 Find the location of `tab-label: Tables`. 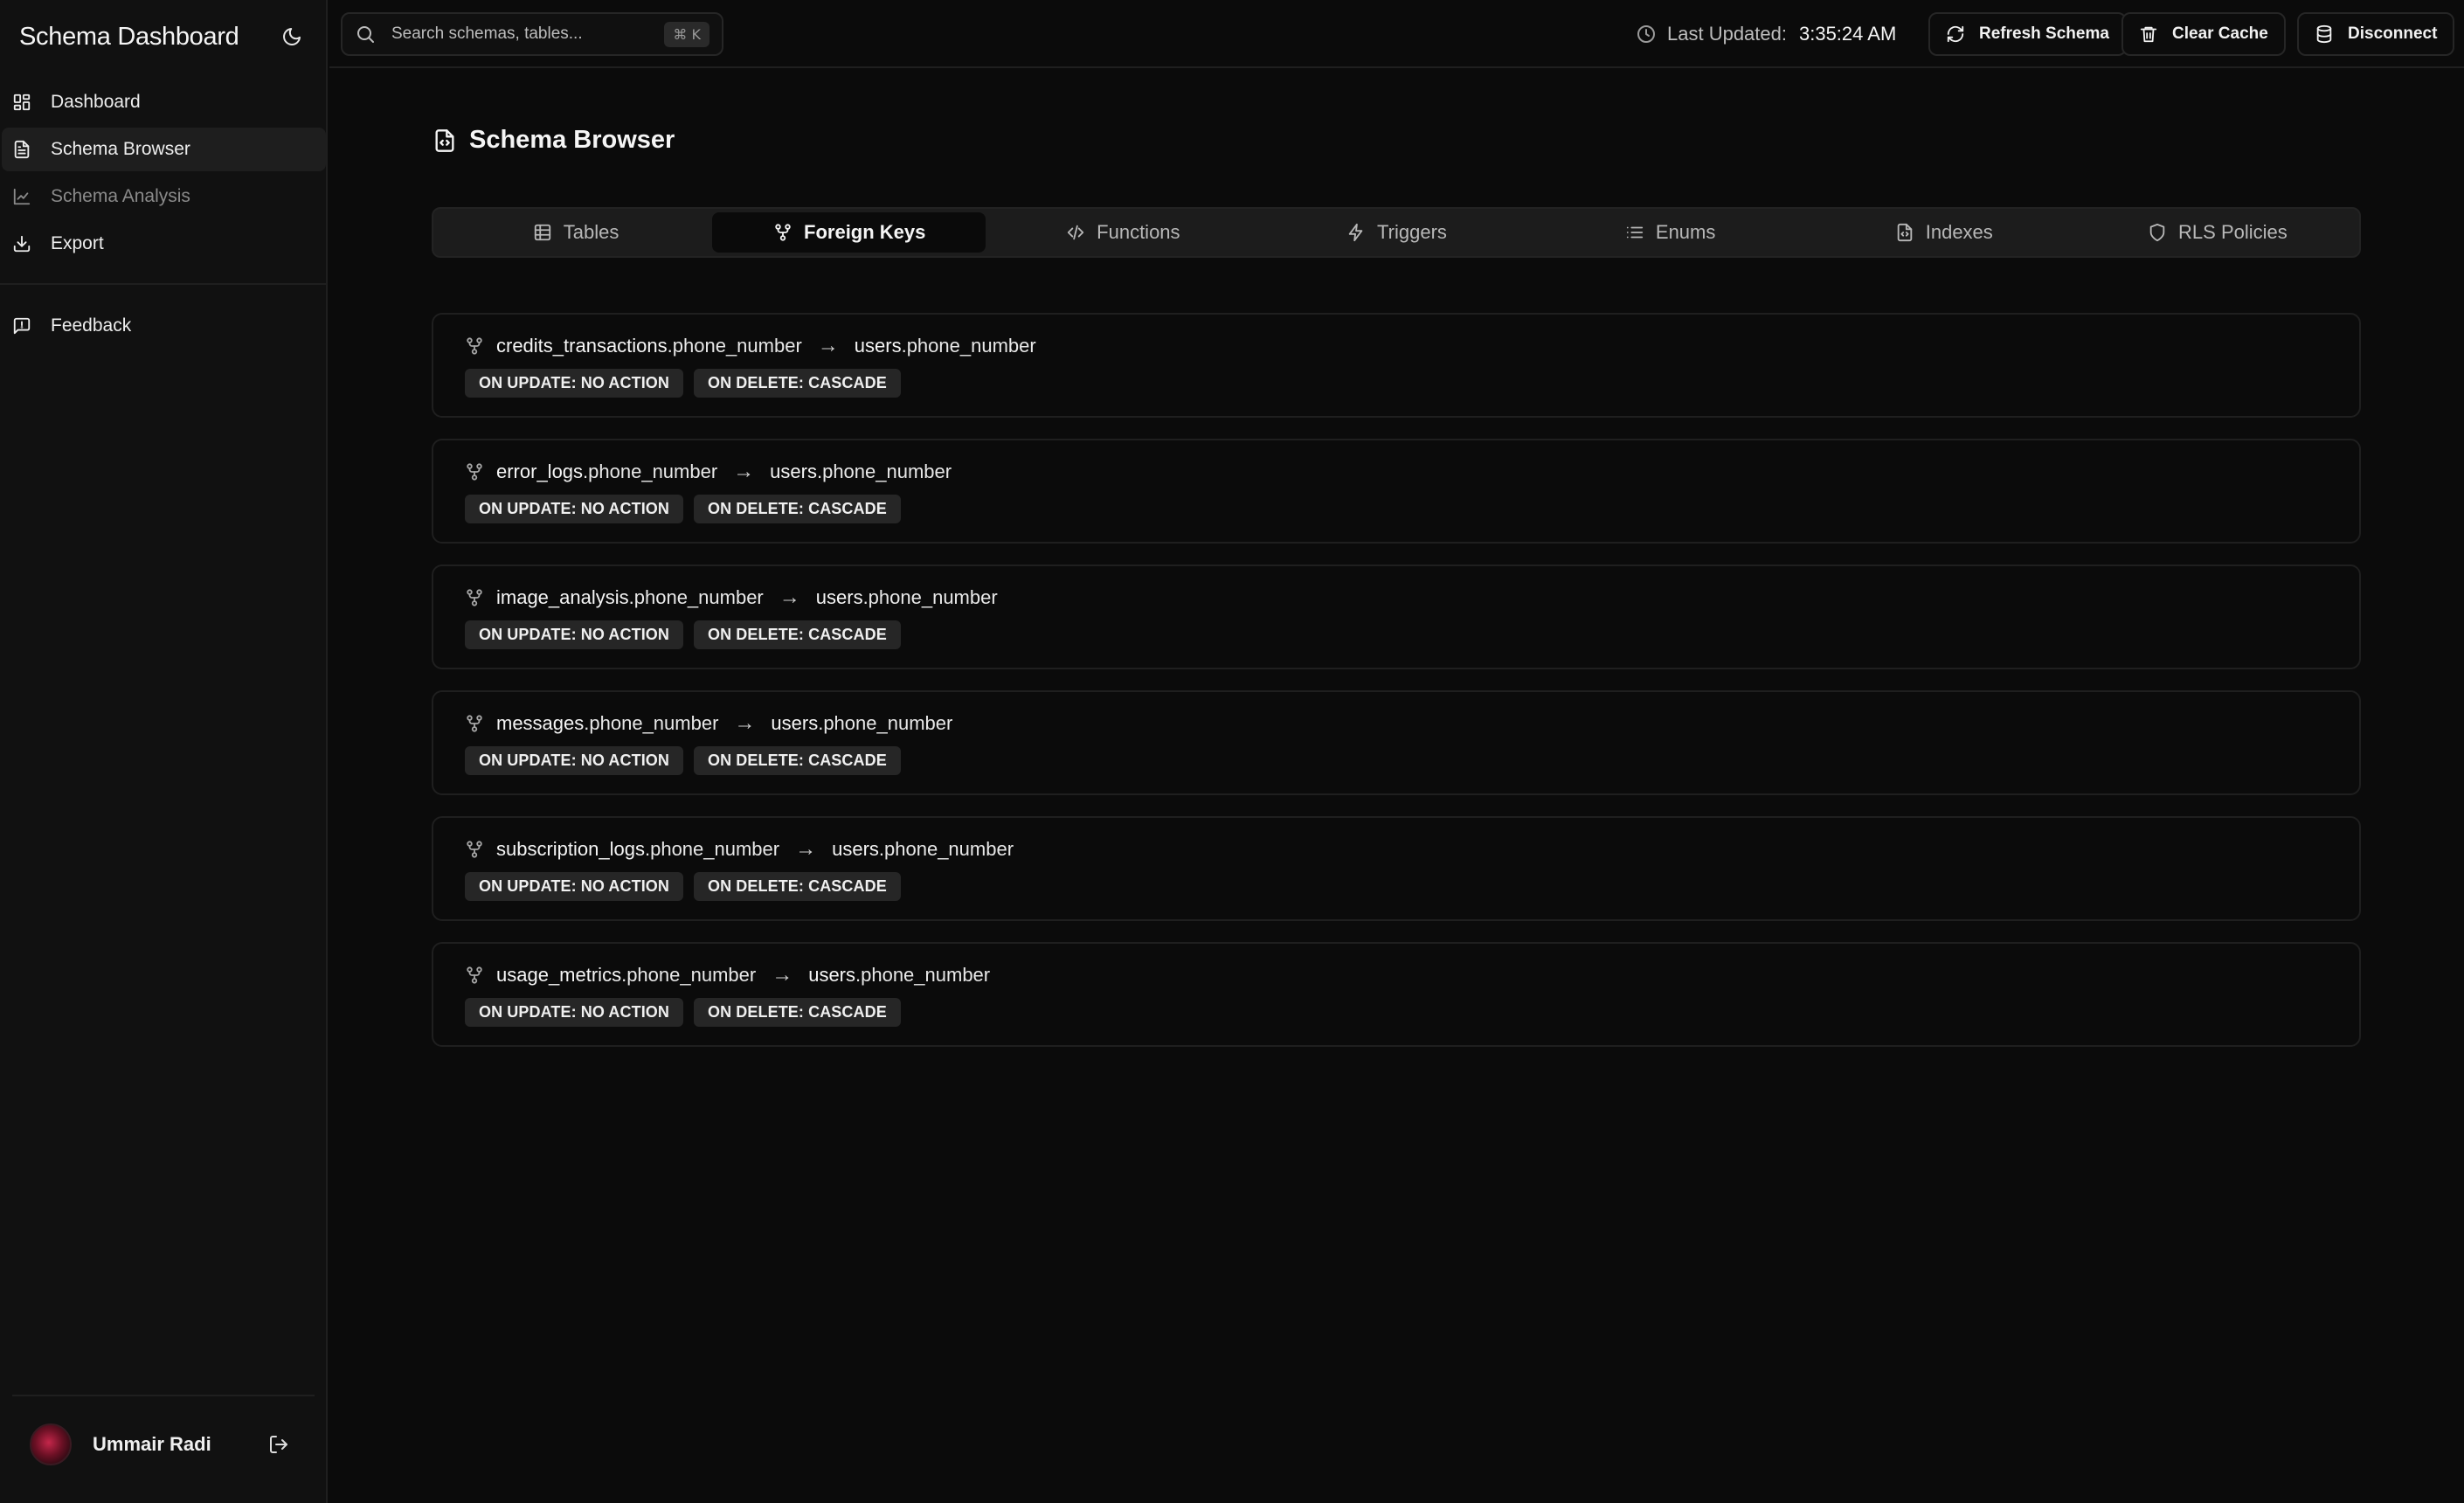

tab-label: Tables is located at coordinates (591, 232).